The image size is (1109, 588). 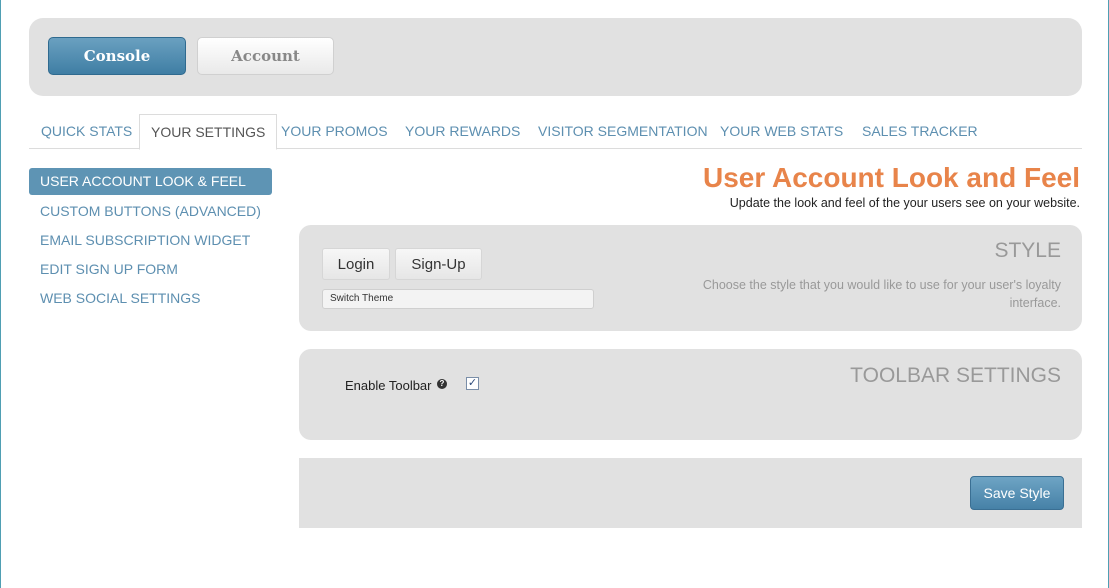 What do you see at coordinates (150, 181) in the screenshot?
I see `sidebar-item-look-and-feel: USER ACCOUNT LOOK & FEEL` at bounding box center [150, 181].